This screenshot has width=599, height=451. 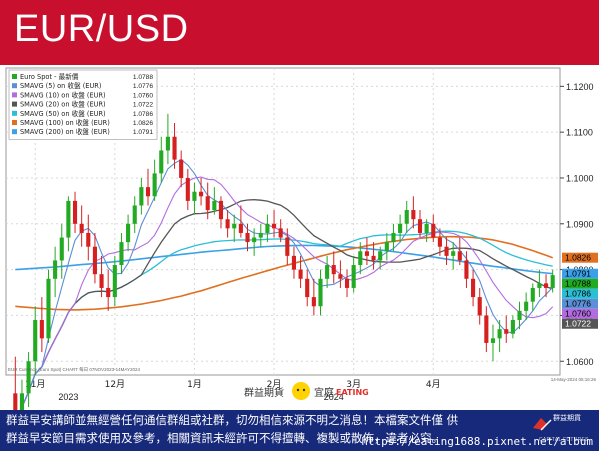 I want to click on price-tag-label: 1.0791, so click(x=578, y=274).